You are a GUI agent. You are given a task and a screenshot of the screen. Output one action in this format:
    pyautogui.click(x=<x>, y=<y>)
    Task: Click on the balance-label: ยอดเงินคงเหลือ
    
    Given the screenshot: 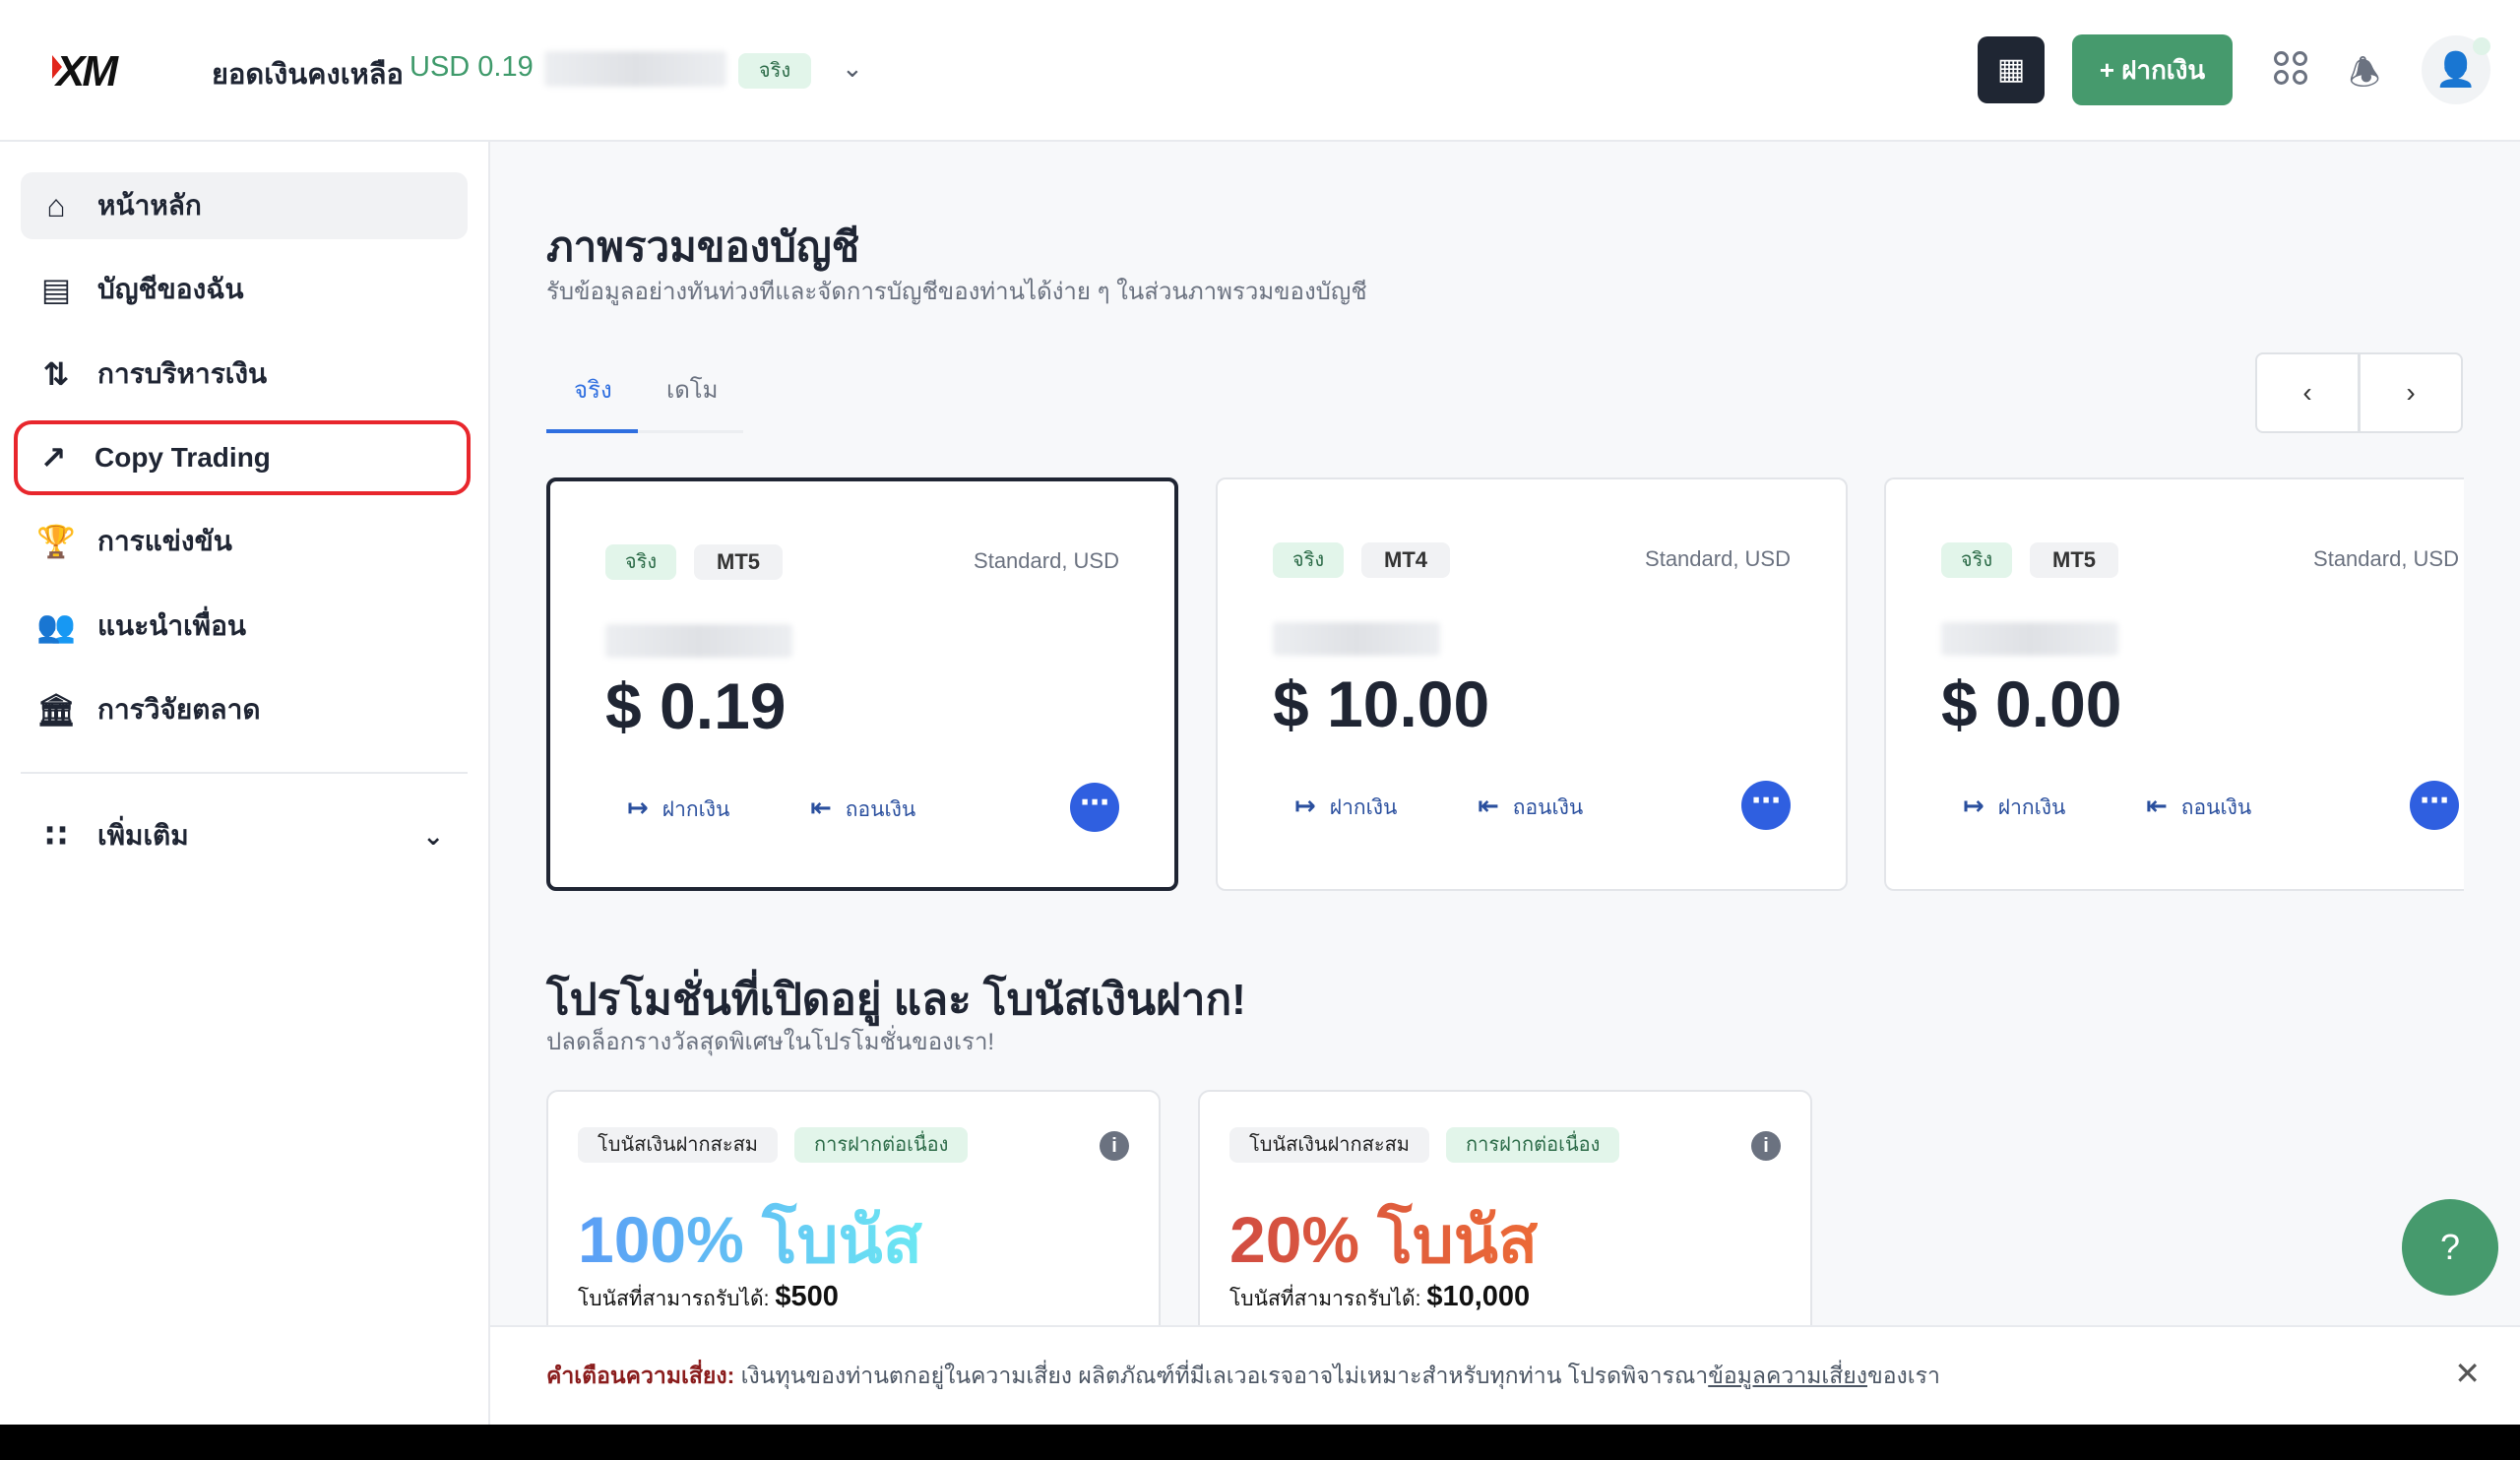 What is the action you would take?
    pyautogui.click(x=308, y=75)
    